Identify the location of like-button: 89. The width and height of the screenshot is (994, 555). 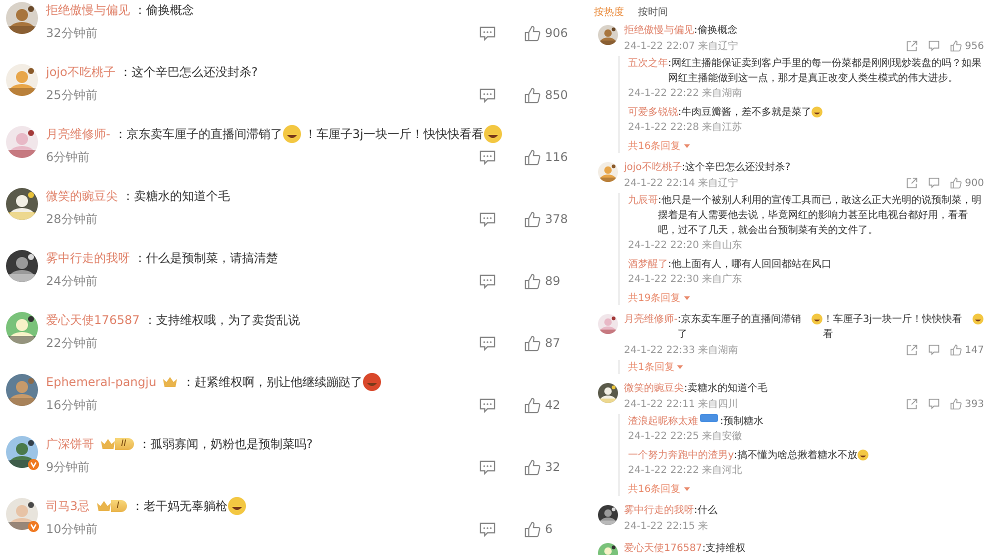
(548, 281).